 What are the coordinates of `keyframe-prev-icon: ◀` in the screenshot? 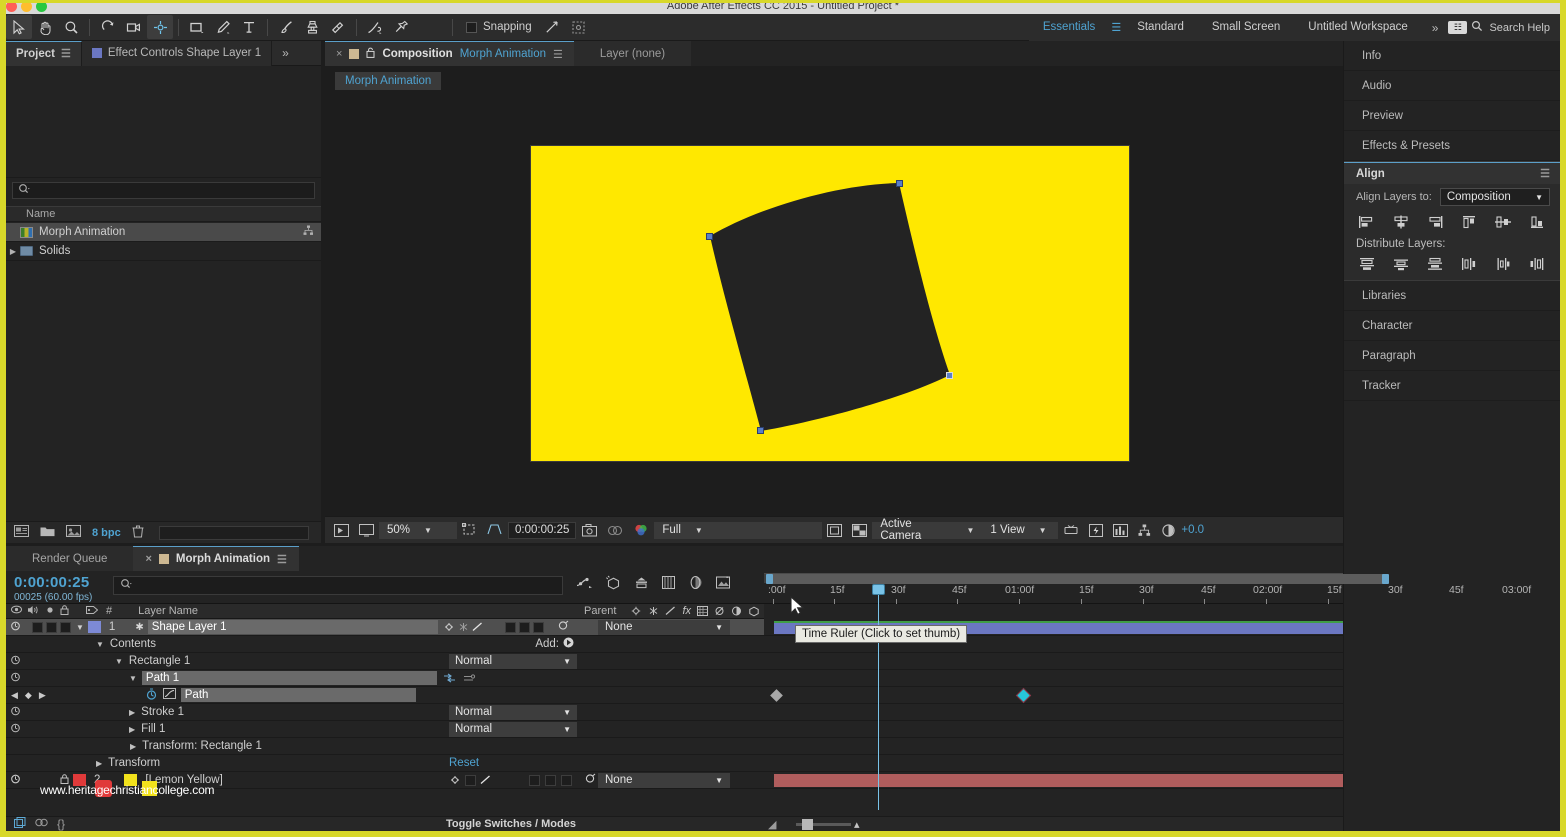 It's located at (14, 695).